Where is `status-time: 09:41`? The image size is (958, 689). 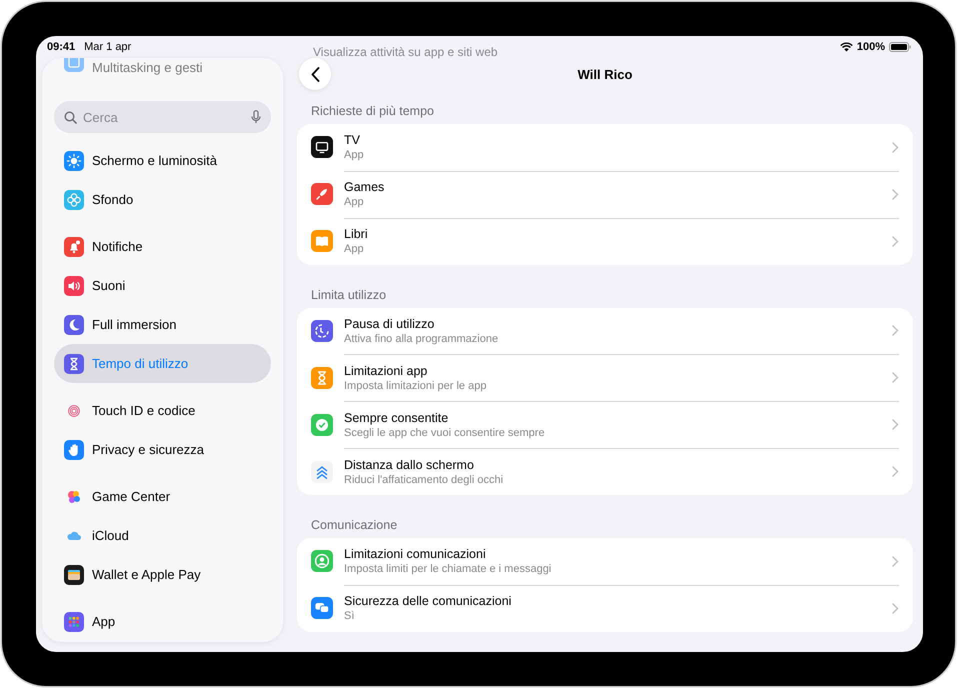 status-time: 09:41 is located at coordinates (61, 47).